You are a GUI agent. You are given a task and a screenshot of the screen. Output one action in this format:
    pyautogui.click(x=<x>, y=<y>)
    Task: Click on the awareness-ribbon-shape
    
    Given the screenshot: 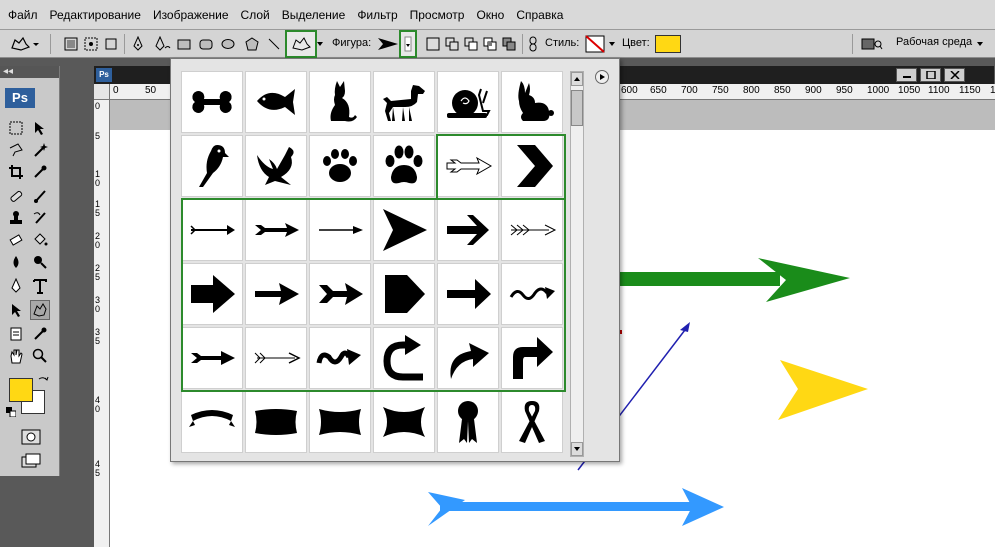 What is the action you would take?
    pyautogui.click(x=532, y=422)
    